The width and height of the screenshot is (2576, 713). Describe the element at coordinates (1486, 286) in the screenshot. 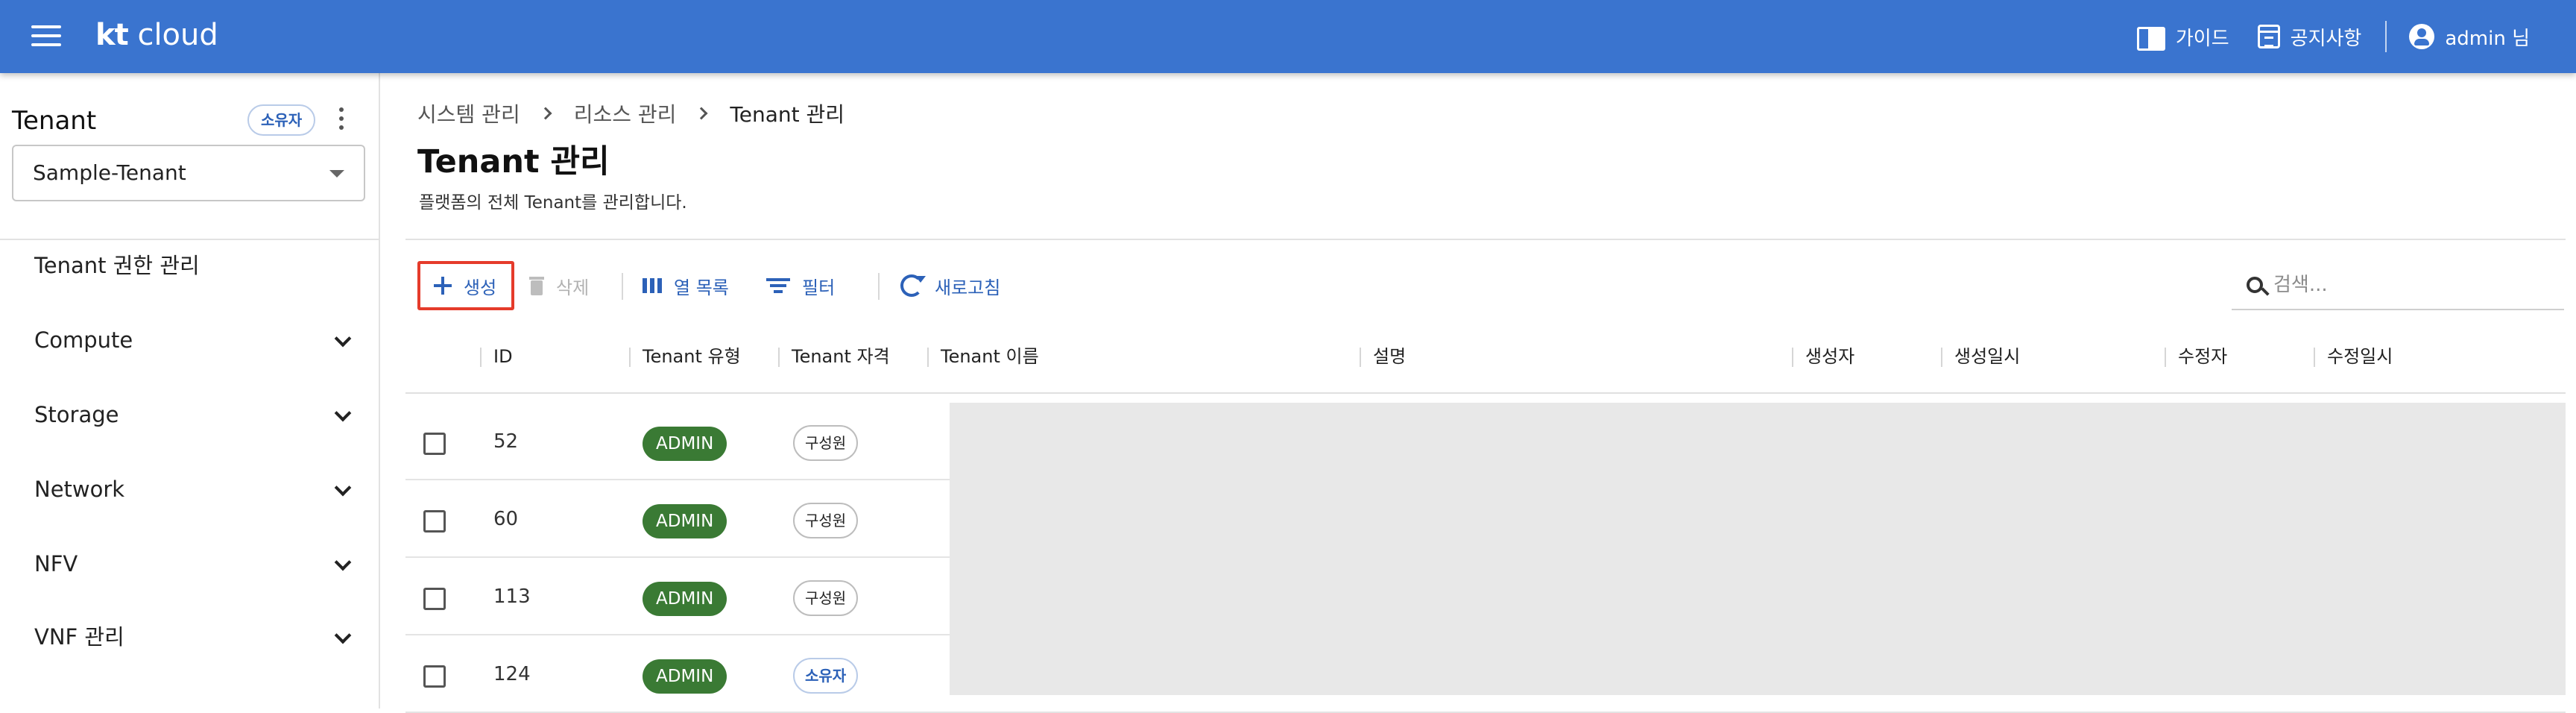

I see `table-toolbar: 생성 삭제 열 목록 필터 새로고침` at that location.